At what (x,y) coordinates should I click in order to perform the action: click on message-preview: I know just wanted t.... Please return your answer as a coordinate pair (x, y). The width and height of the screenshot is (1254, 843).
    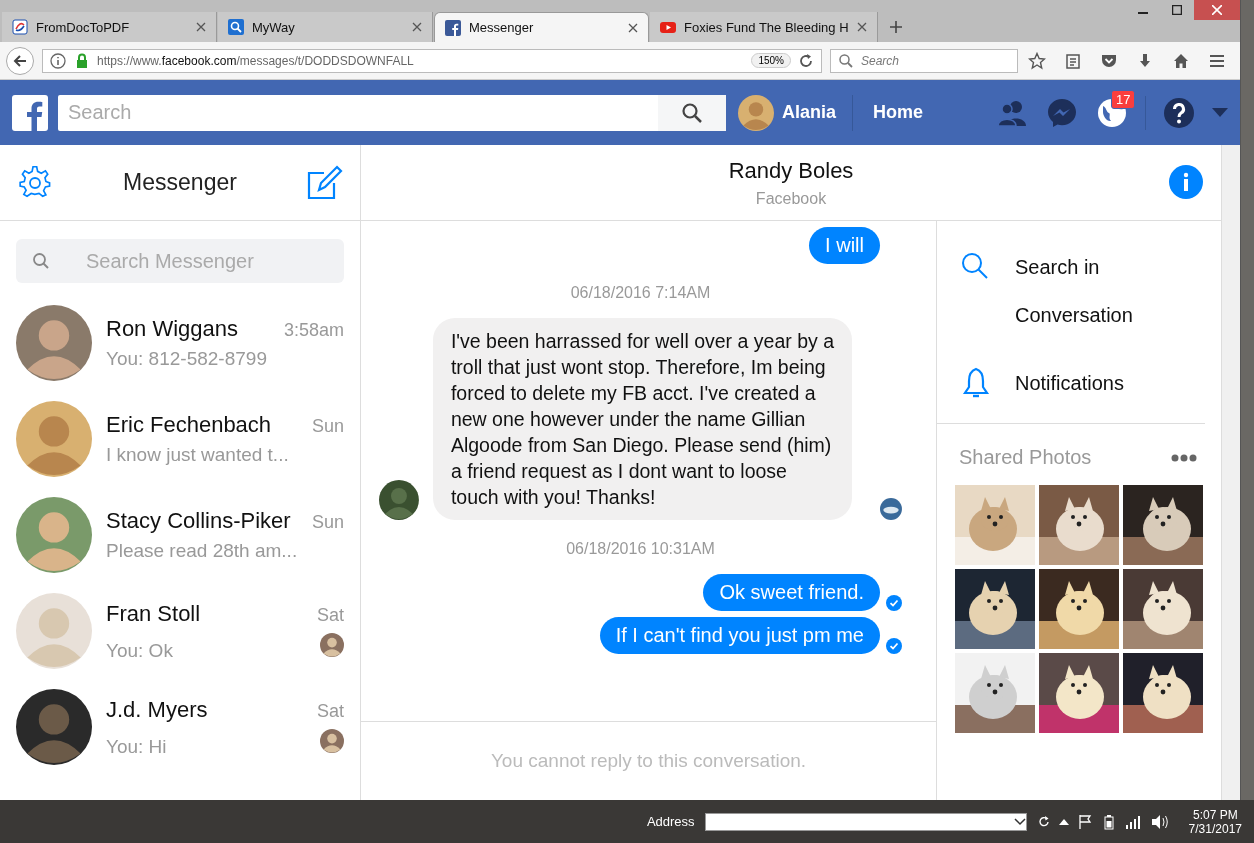
    Looking at the image, I should click on (197, 455).